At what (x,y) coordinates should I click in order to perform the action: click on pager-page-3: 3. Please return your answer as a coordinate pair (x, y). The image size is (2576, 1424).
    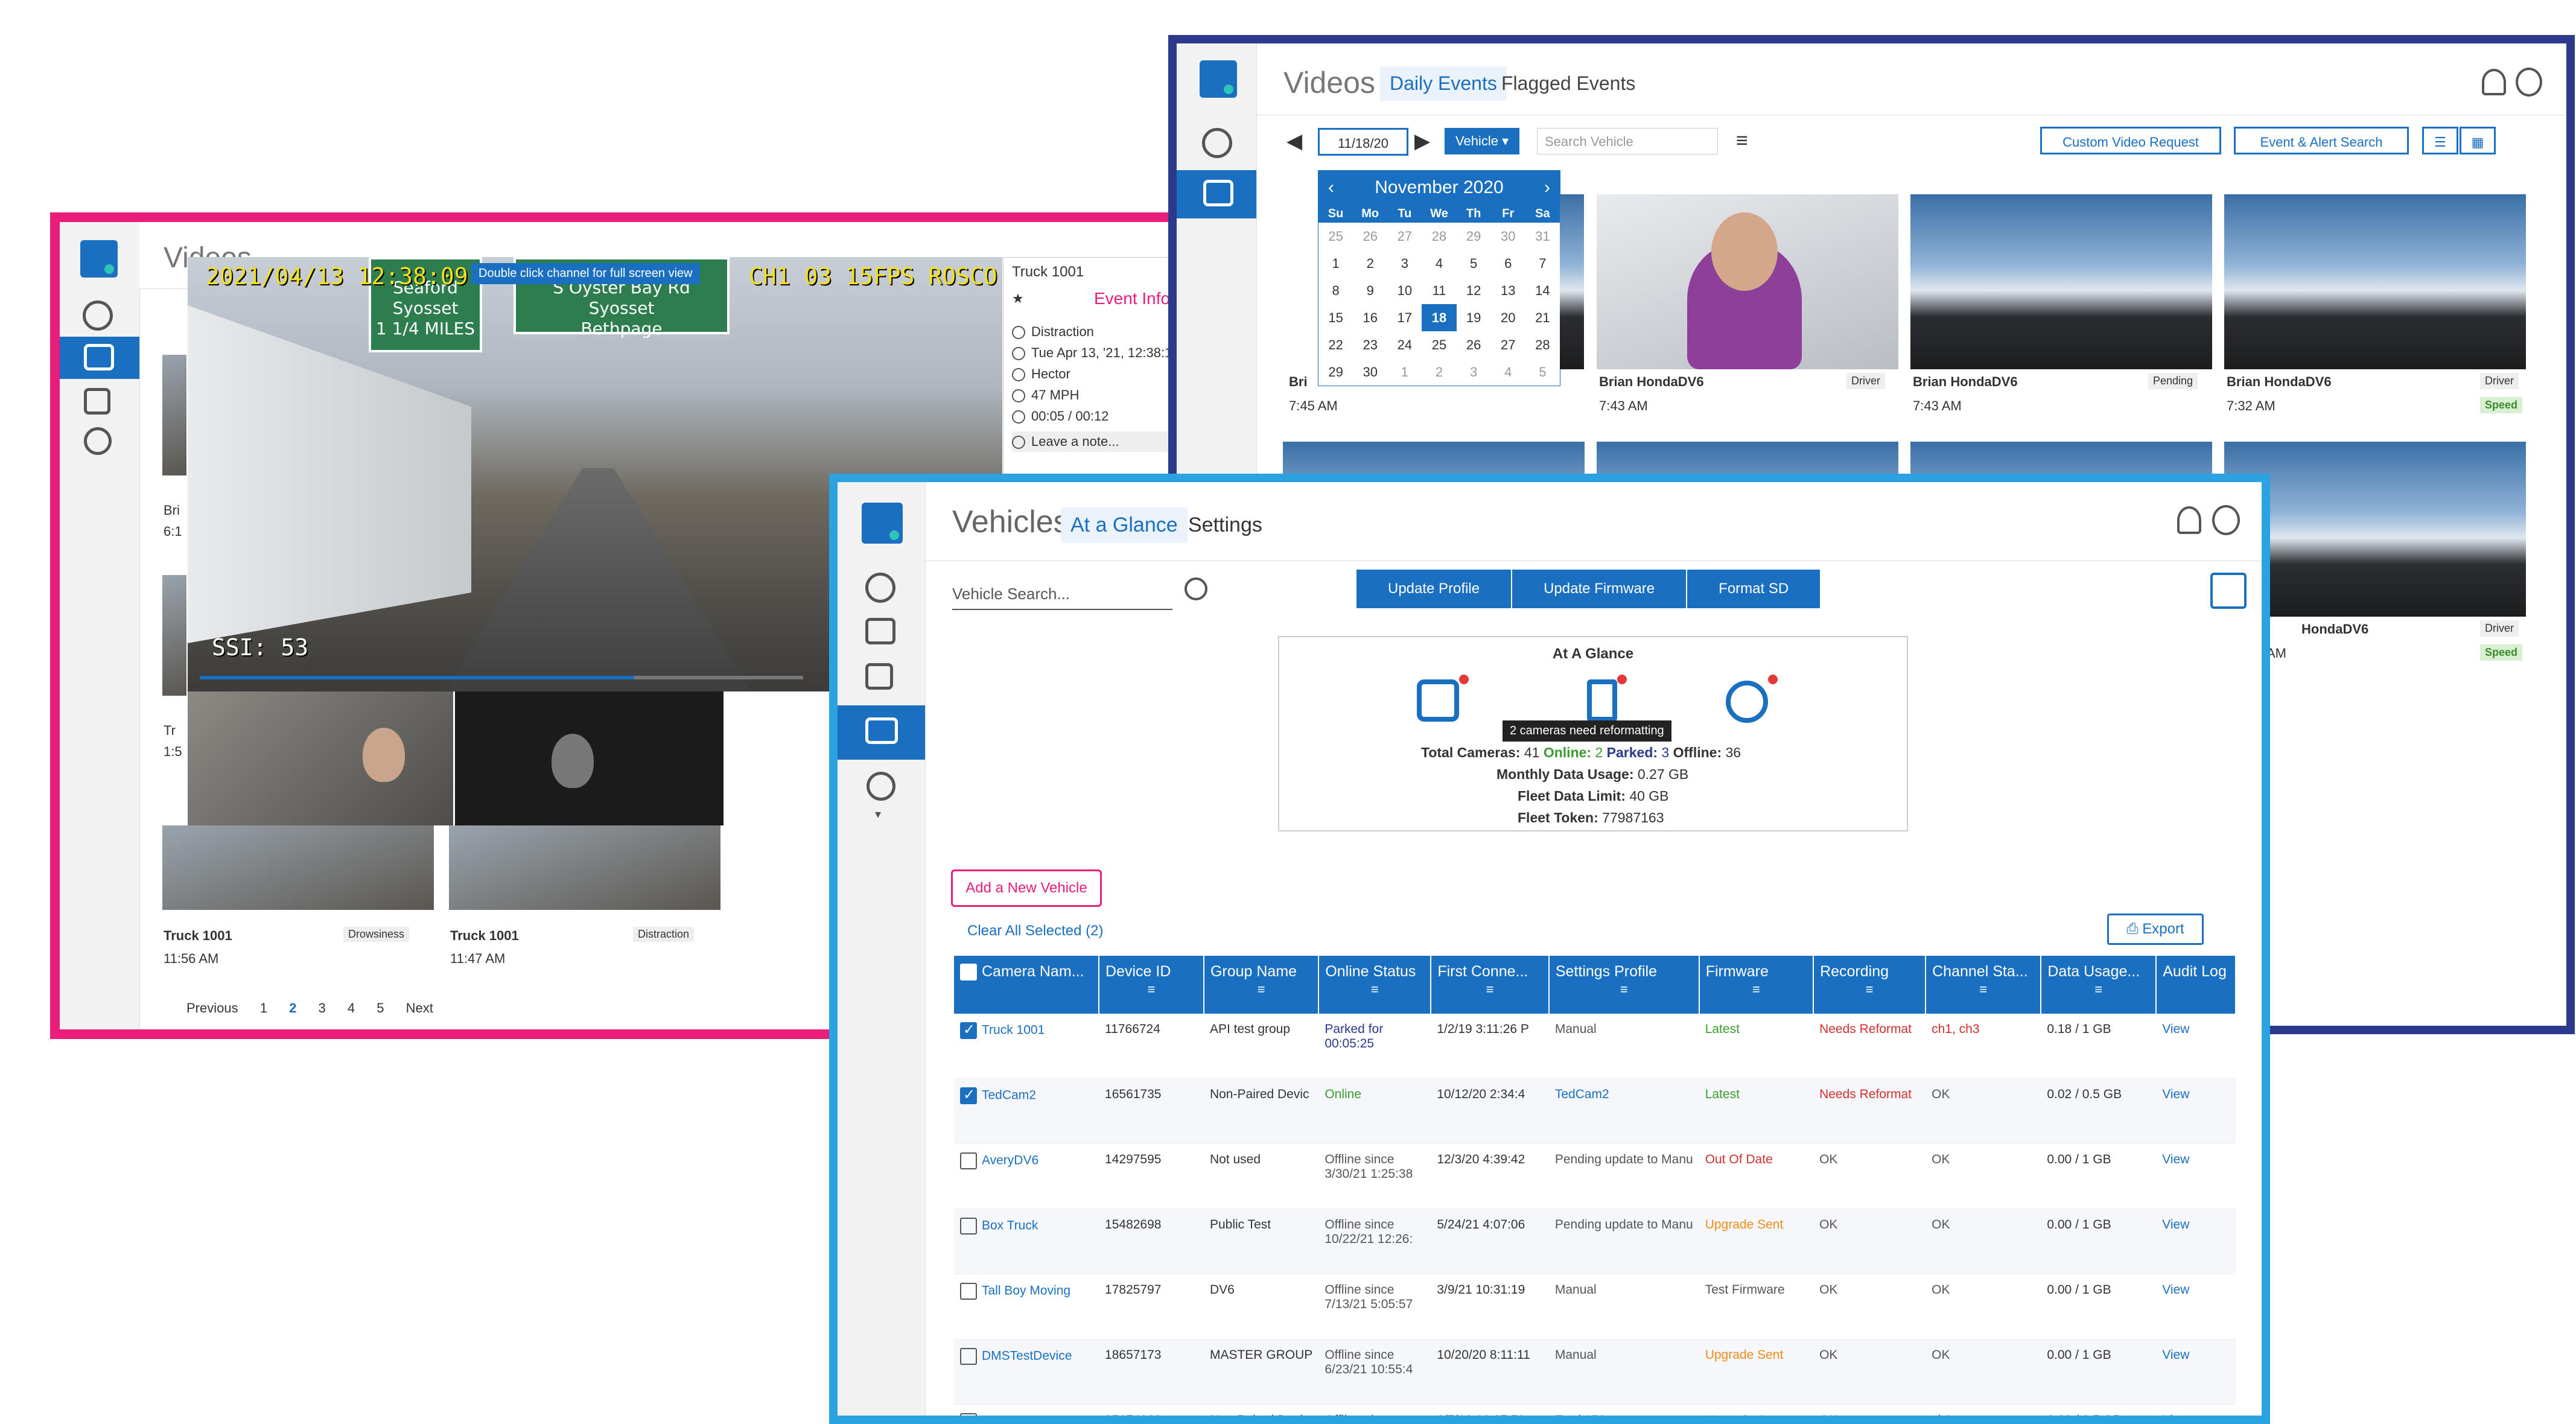
    Looking at the image, I should click on (322, 1008).